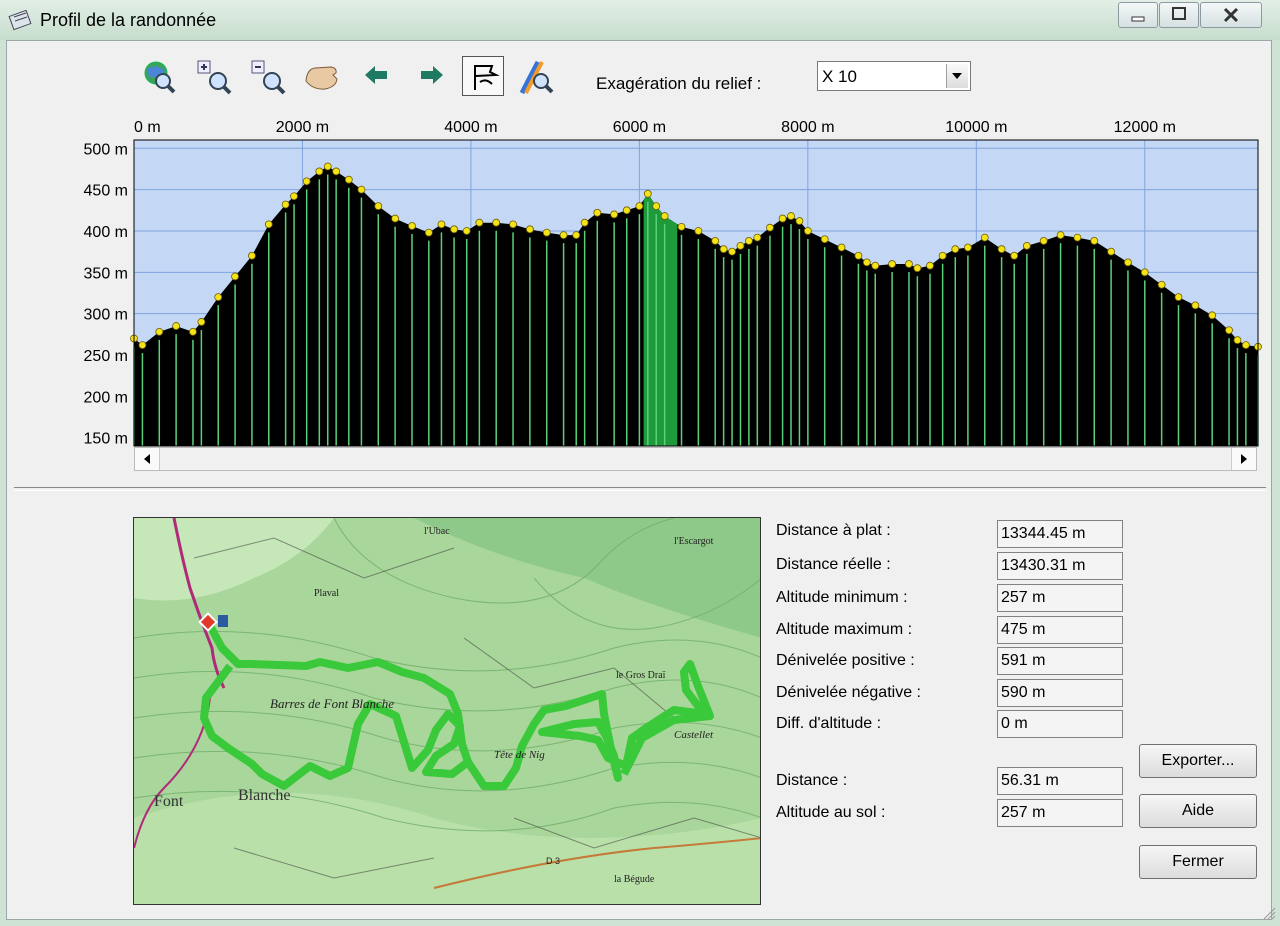  What do you see at coordinates (694, 735) in the screenshot?
I see `map-label: Castellet` at bounding box center [694, 735].